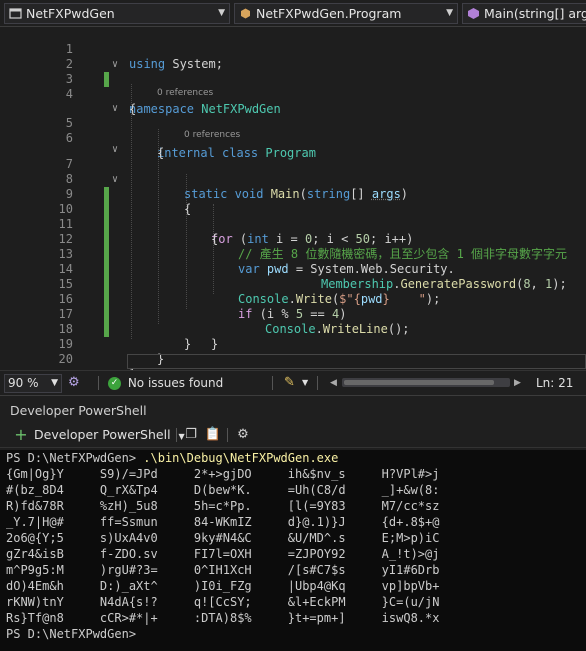 The height and width of the screenshot is (651, 586). Describe the element at coordinates (293, 261) in the screenshot. I see `code-line: 13 Membership.GeneratePassword(8, 1);` at that location.